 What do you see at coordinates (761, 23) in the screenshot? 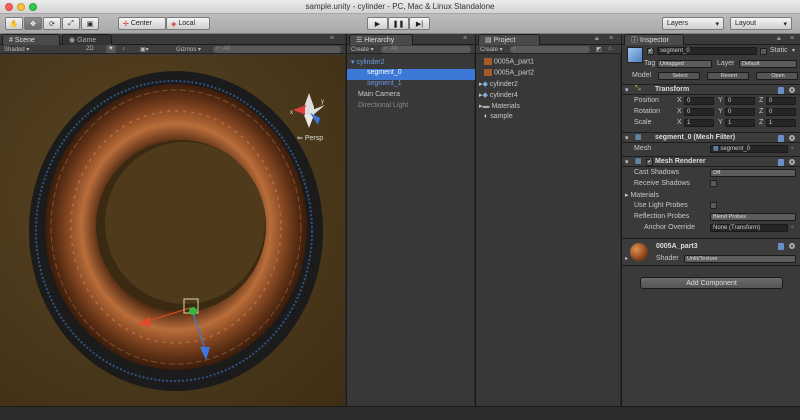
I see `layout-dropdown: Layout ▾` at bounding box center [761, 23].